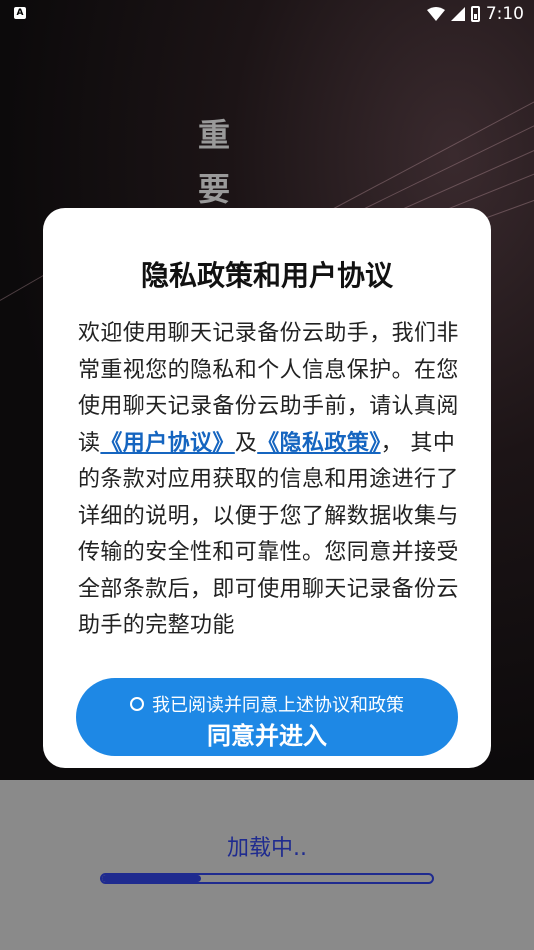 The height and width of the screenshot is (950, 534). I want to click on agree-radio-icon, so click(137, 704).